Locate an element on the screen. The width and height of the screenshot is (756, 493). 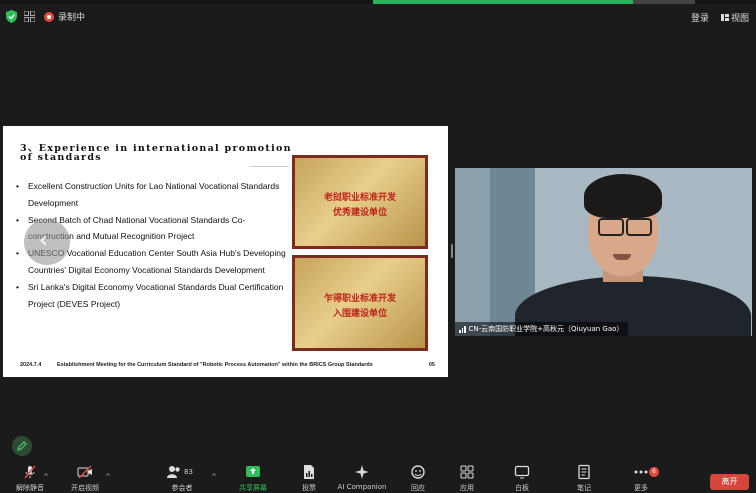
title-divider is located at coordinates (269, 166).